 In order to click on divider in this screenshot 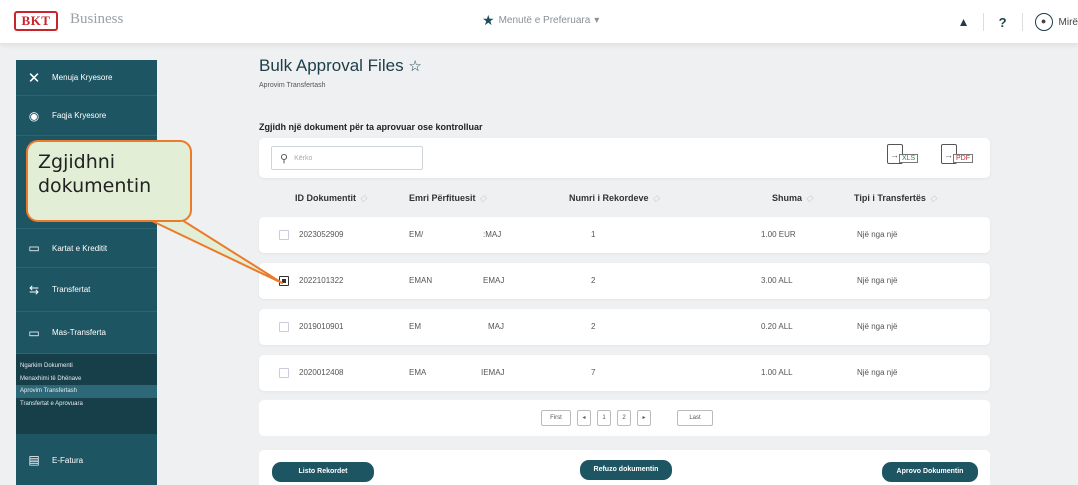, I will do `click(1022, 22)`.